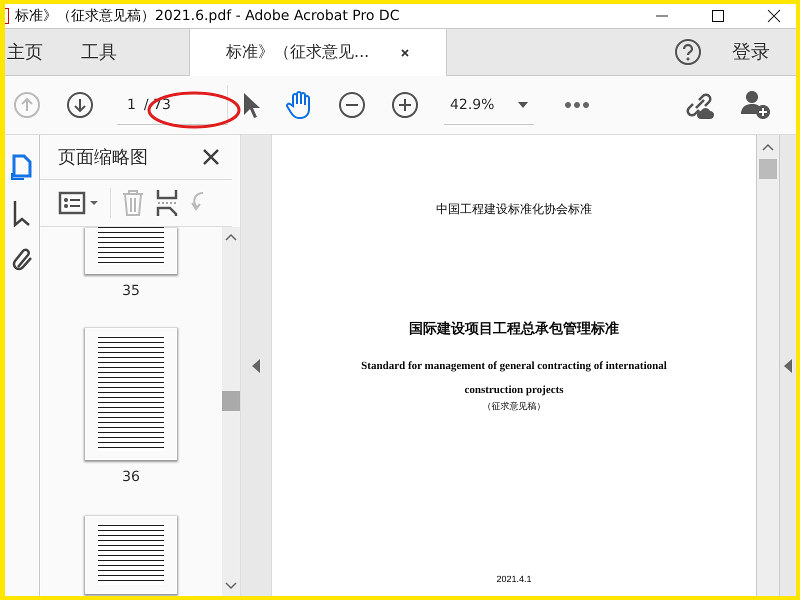 The width and height of the screenshot is (800, 600). Describe the element at coordinates (207, 16) in the screenshot. I see `window-title: 标准》（征求意见稿）2021.6.pdf - Adobe Acrobat Pro DC` at that location.